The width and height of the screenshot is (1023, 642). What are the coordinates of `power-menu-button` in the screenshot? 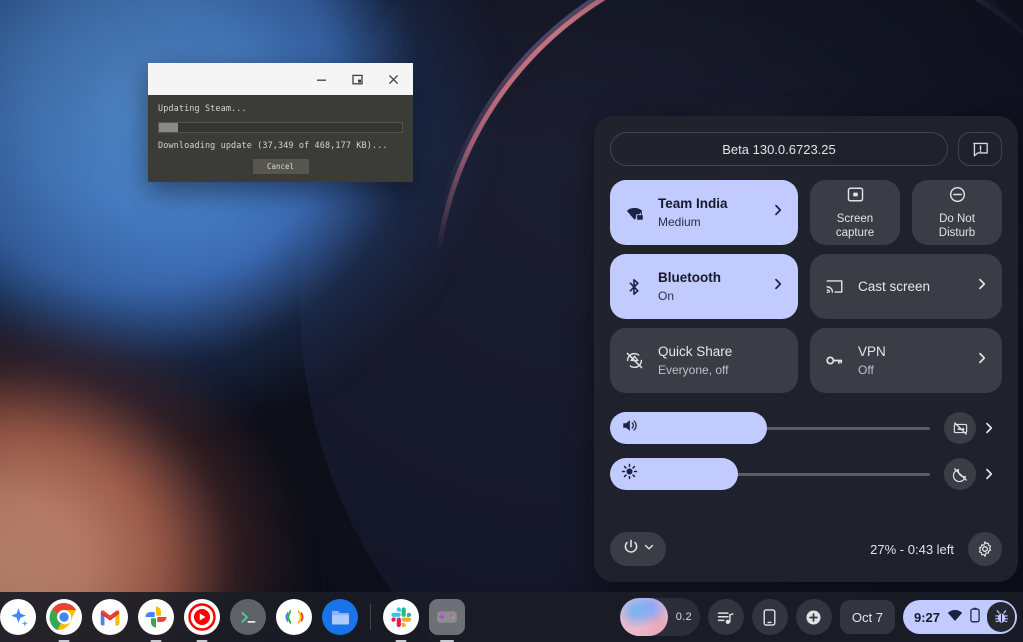 It's located at (638, 549).